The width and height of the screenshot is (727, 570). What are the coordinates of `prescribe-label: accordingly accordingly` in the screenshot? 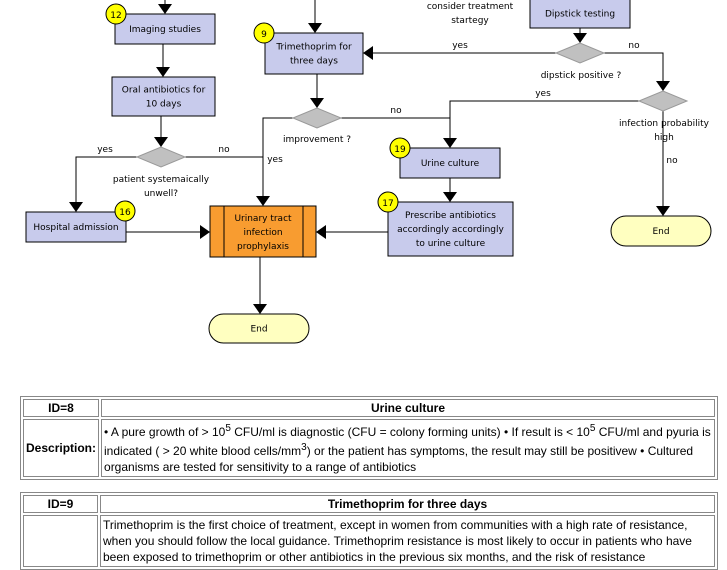 It's located at (450, 230).